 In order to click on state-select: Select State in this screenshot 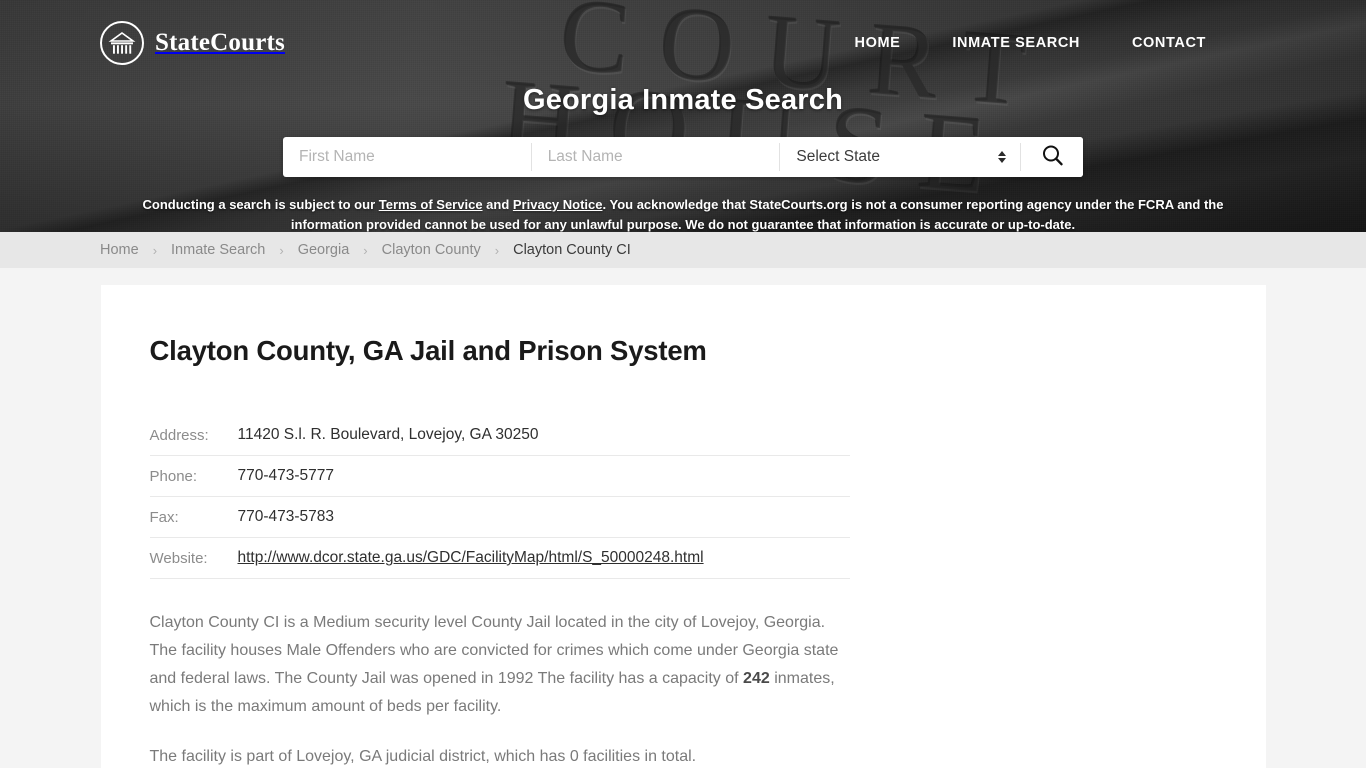, I will do `click(900, 157)`.